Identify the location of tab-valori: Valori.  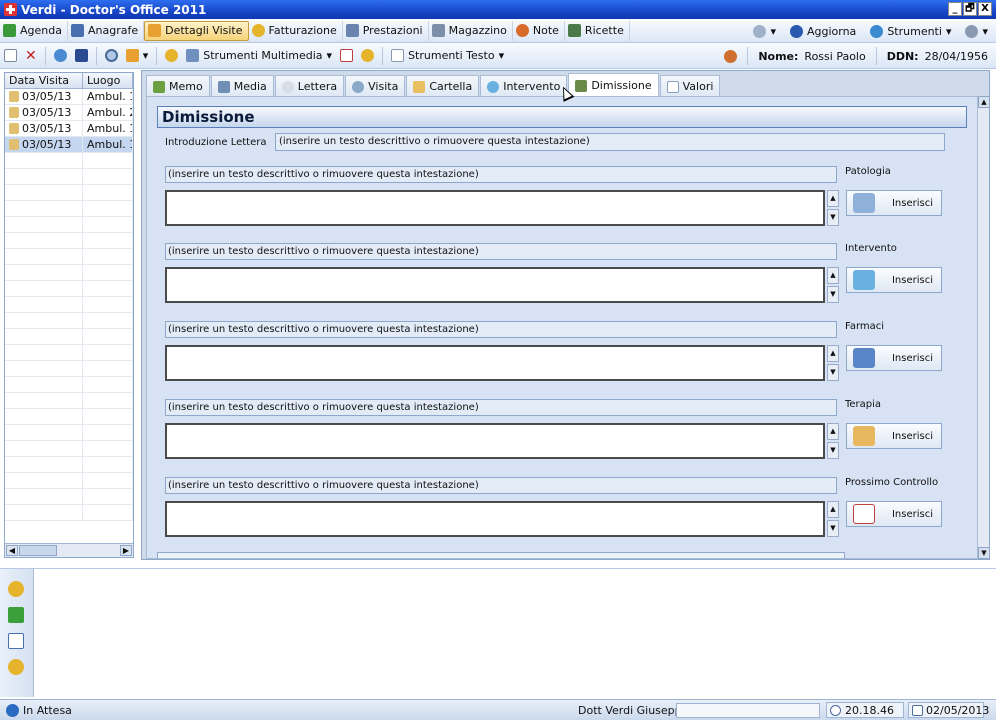
(690, 86).